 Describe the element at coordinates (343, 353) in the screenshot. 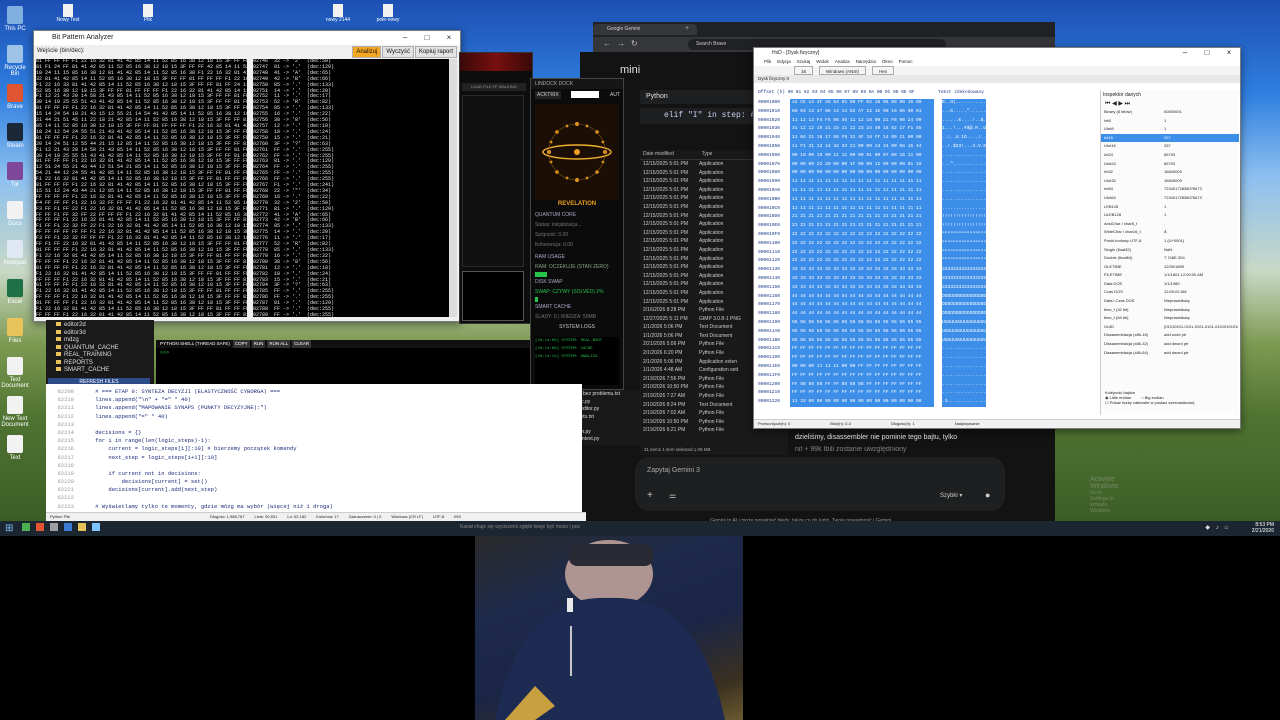

I see `shell-prompt: >>>` at that location.